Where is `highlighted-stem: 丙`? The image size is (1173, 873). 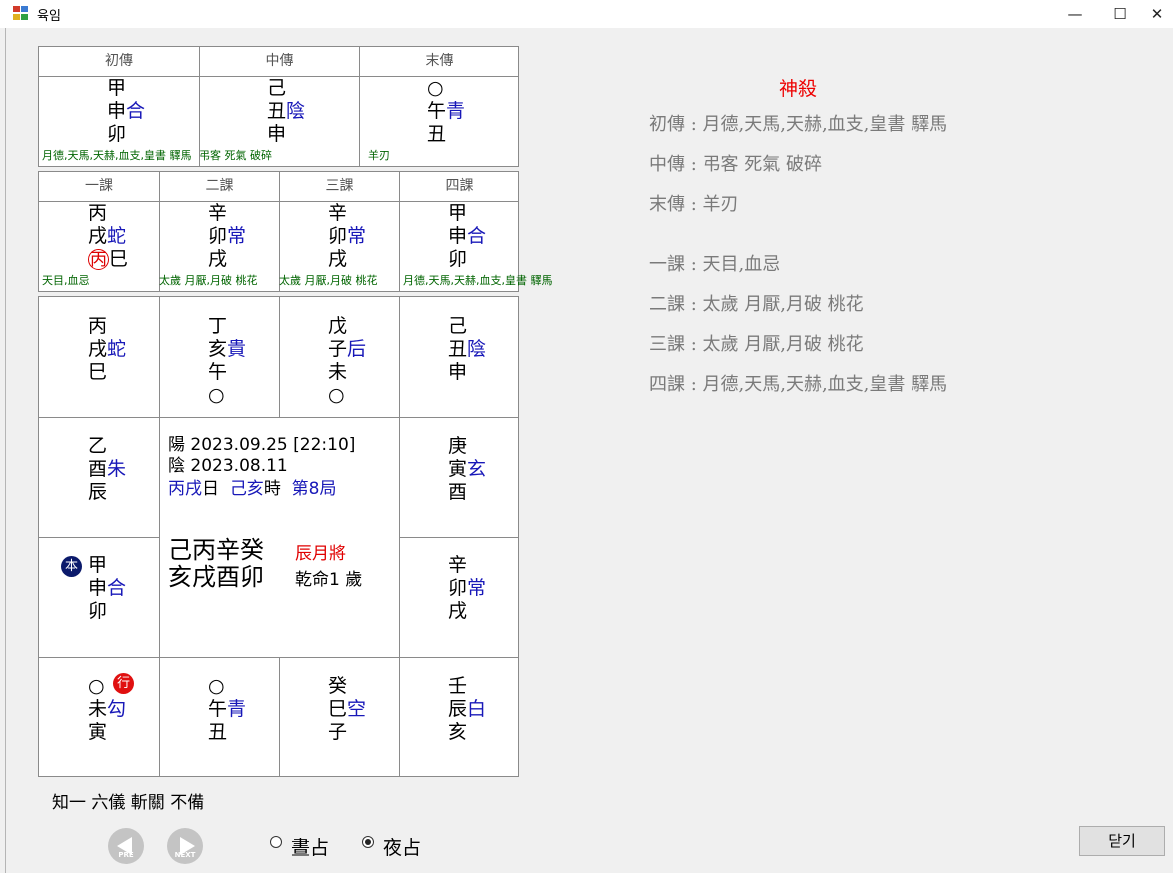
highlighted-stem: 丙 is located at coordinates (98, 259).